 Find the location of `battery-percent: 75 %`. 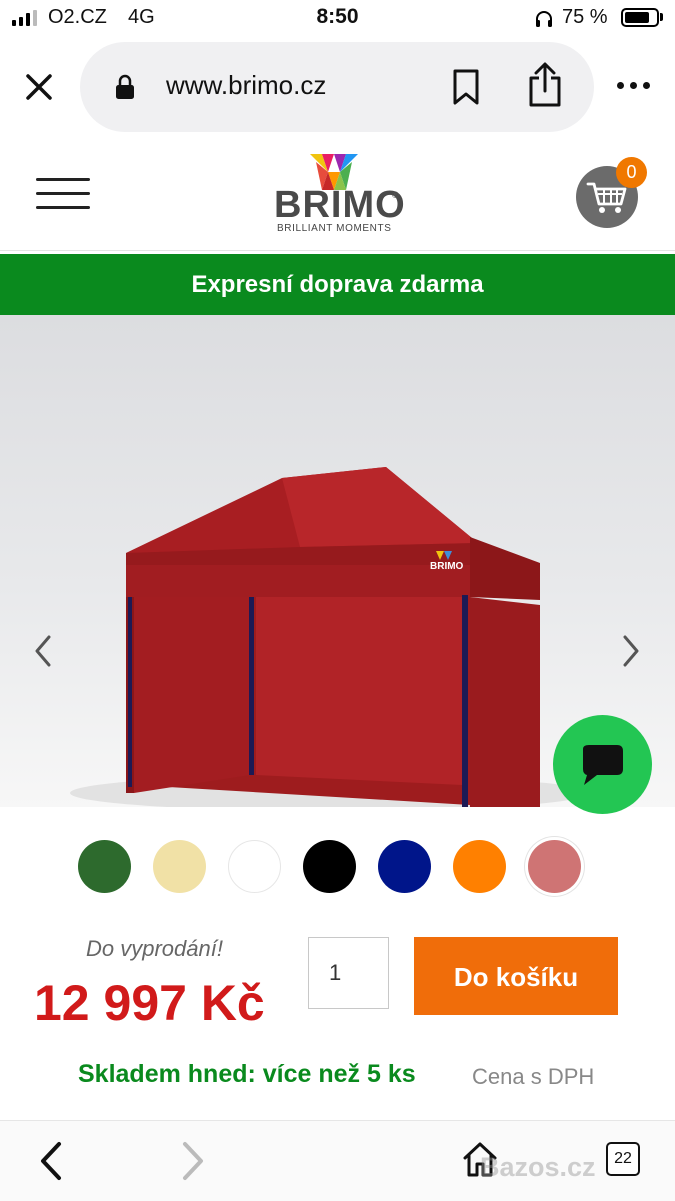

battery-percent: 75 % is located at coordinates (585, 17).